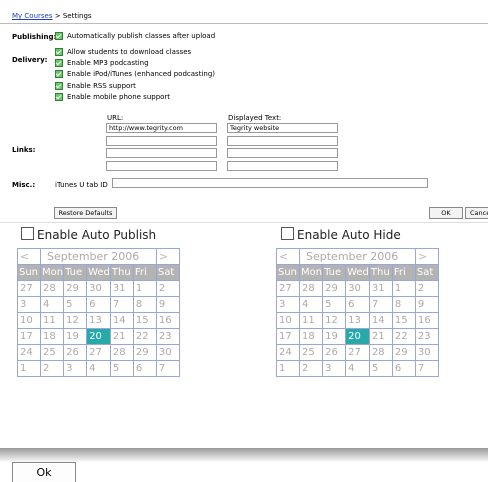 The height and width of the screenshot is (482, 488). Describe the element at coordinates (380, 288) in the screenshot. I see `calendar-day: 31` at that location.